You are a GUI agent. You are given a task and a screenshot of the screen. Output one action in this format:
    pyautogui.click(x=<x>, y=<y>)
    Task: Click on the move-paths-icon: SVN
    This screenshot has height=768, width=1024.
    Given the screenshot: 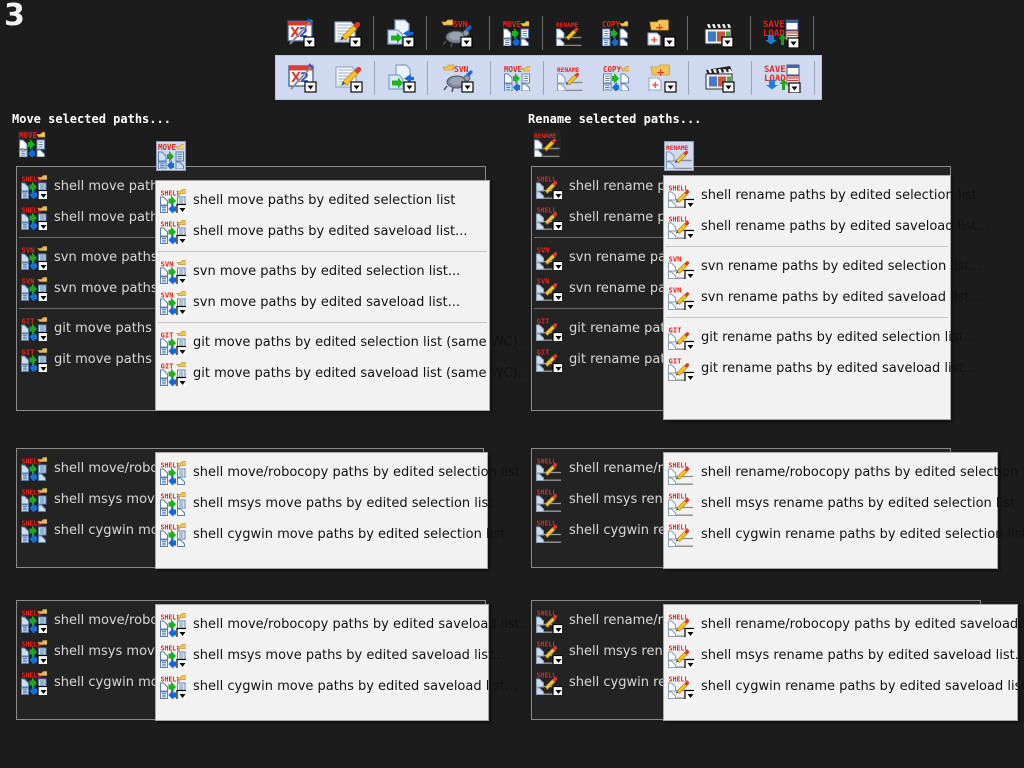 What is the action you would take?
    pyautogui.click(x=34, y=289)
    